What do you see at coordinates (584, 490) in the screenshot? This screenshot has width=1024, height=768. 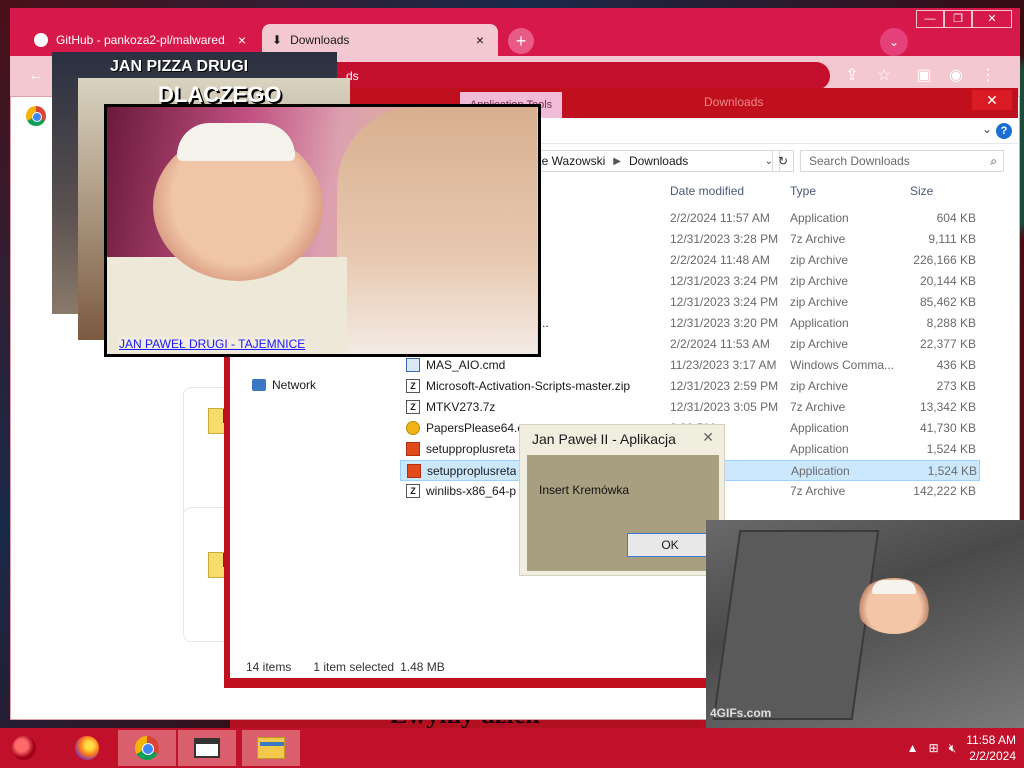 I see `dialog-message: Insert Kremówka` at bounding box center [584, 490].